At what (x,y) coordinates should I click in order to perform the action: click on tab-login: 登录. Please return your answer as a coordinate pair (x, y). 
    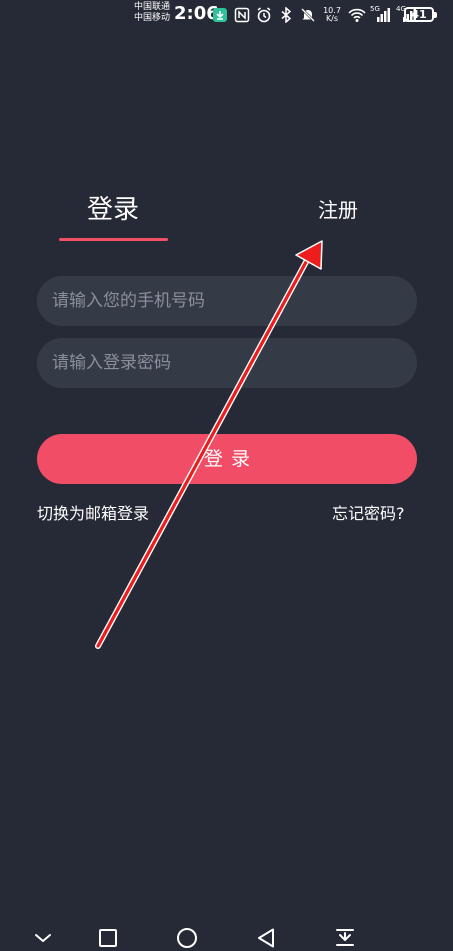
    Looking at the image, I should click on (113, 210).